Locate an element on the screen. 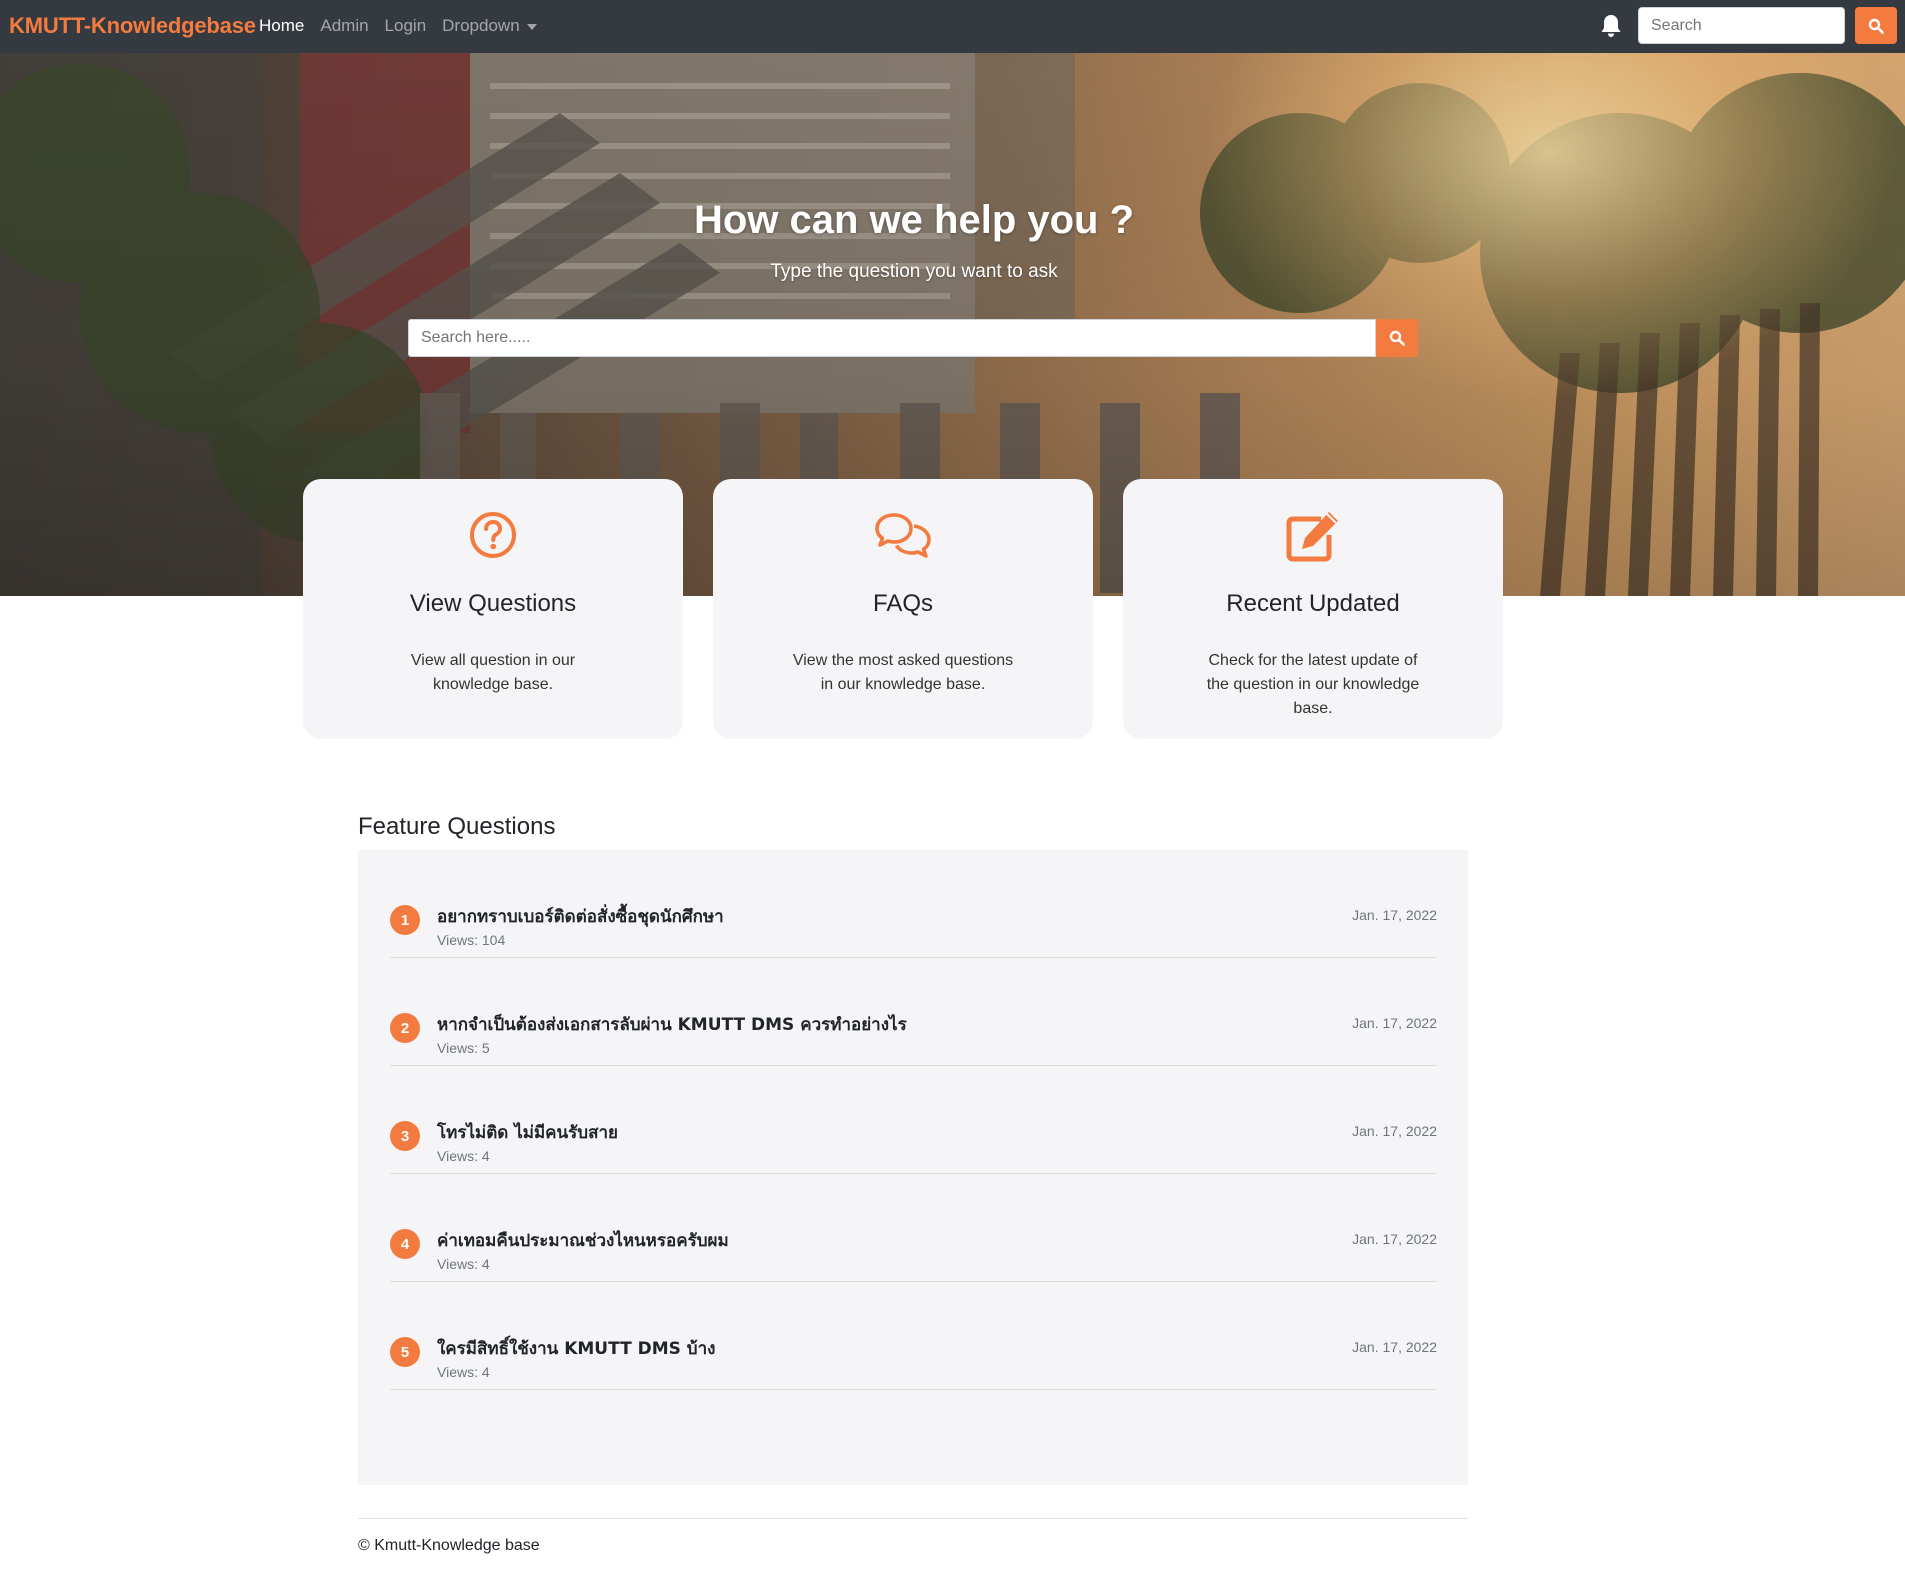 This screenshot has height=1569, width=1905. nav-link-admin: Admin is located at coordinates (344, 26).